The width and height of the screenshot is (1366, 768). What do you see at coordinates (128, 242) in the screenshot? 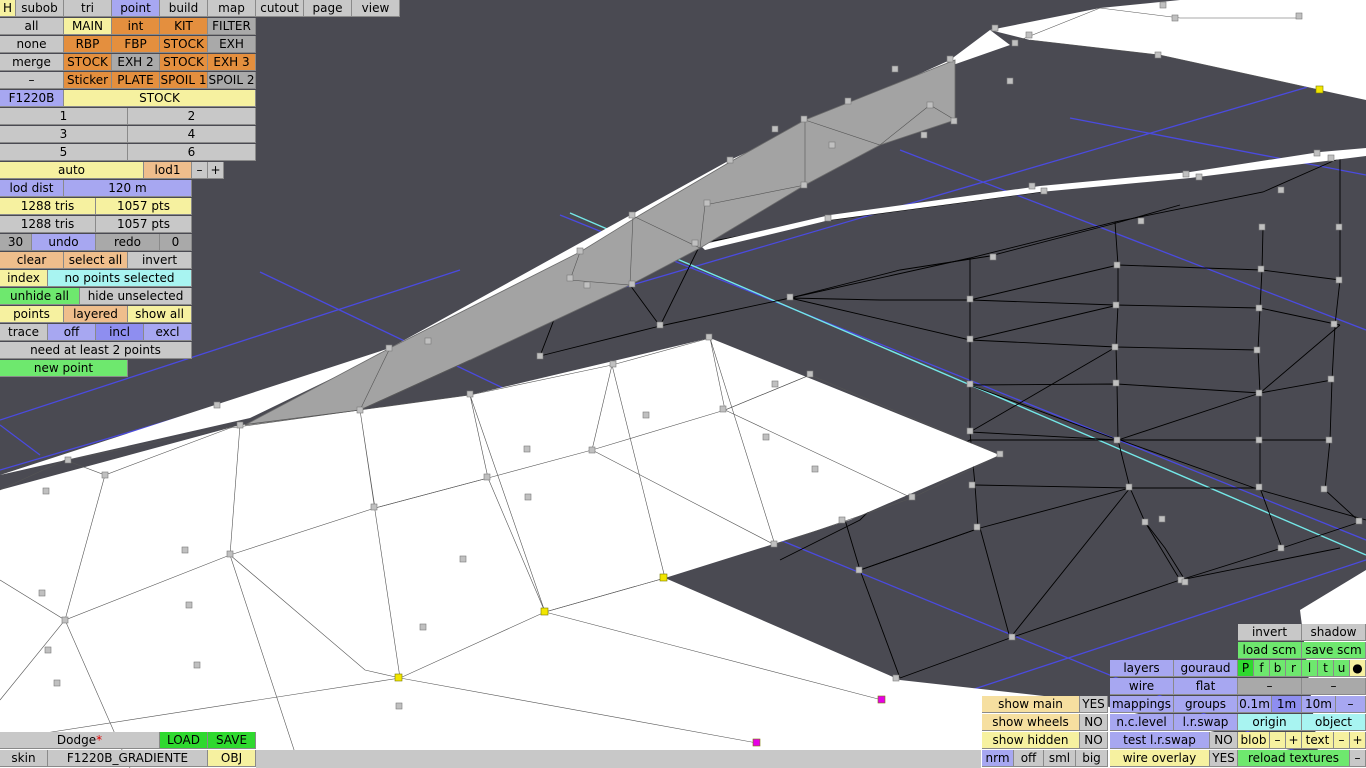
I see `redo-button: redo` at bounding box center [128, 242].